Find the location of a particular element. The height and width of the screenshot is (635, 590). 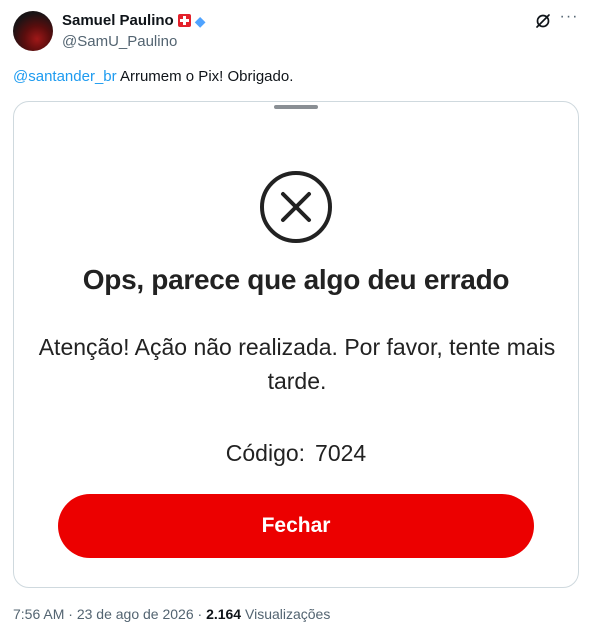

tweet-body: Arrumem o Pix! Obrigado. is located at coordinates (205, 76).